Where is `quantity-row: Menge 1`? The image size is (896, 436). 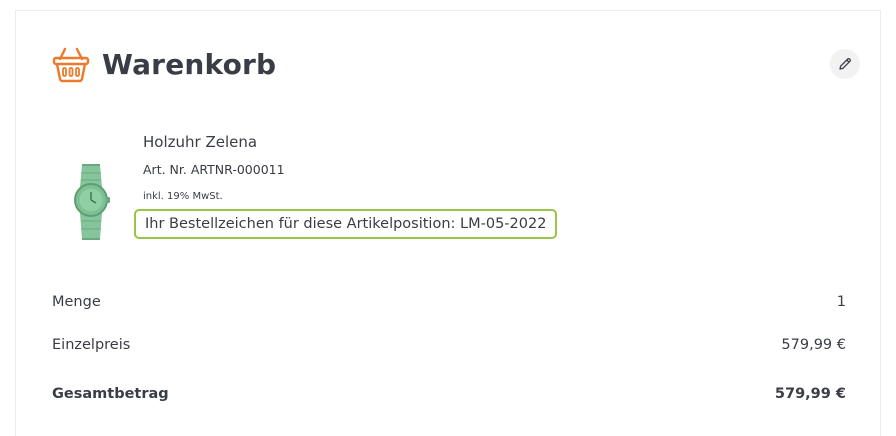 quantity-row: Menge 1 is located at coordinates (449, 304).